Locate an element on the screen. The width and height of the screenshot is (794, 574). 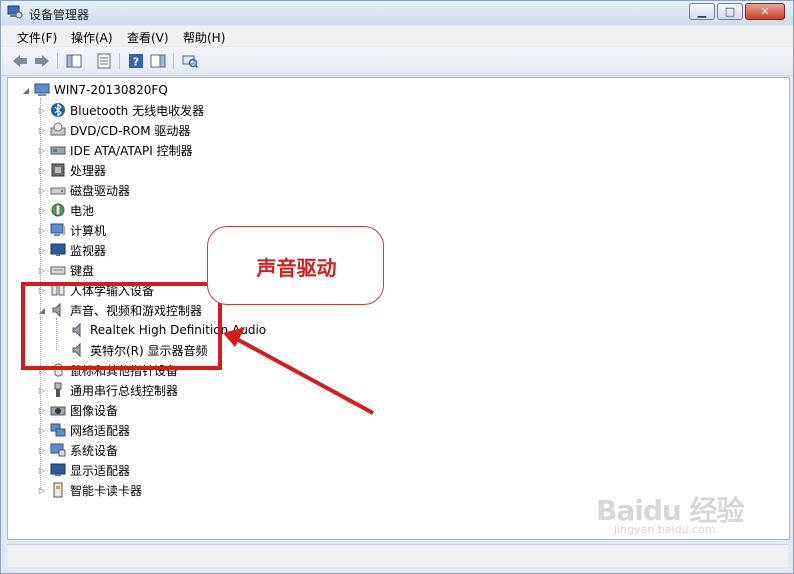
status-bar is located at coordinates (397, 555).